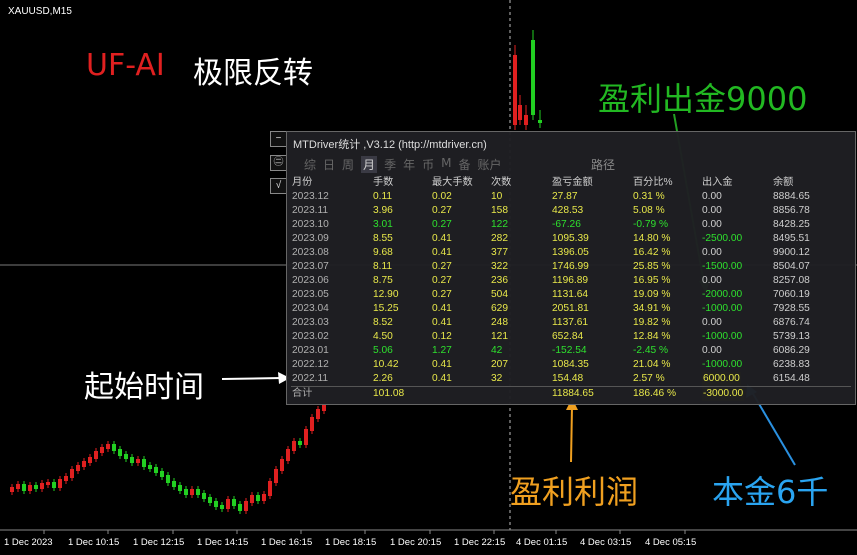 This screenshot has height=555, width=857. What do you see at coordinates (383, 322) in the screenshot?
I see `cell-col-1: 8.52` at bounding box center [383, 322].